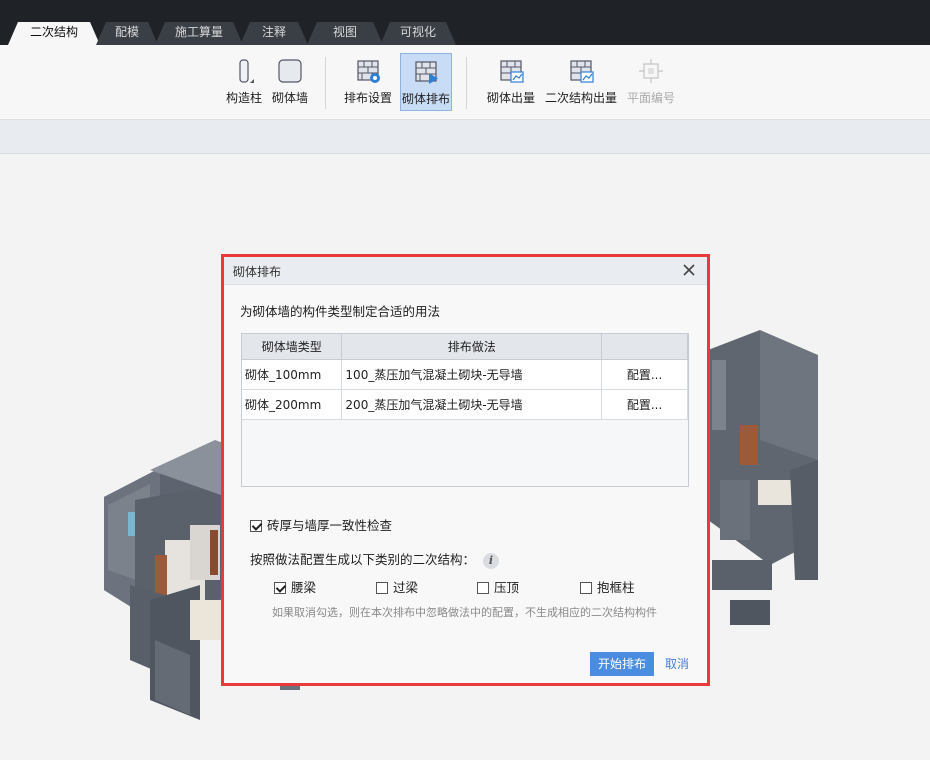 Image resolution: width=930 pixels, height=760 pixels. I want to click on waist-beam-label: 腰梁, so click(304, 587).